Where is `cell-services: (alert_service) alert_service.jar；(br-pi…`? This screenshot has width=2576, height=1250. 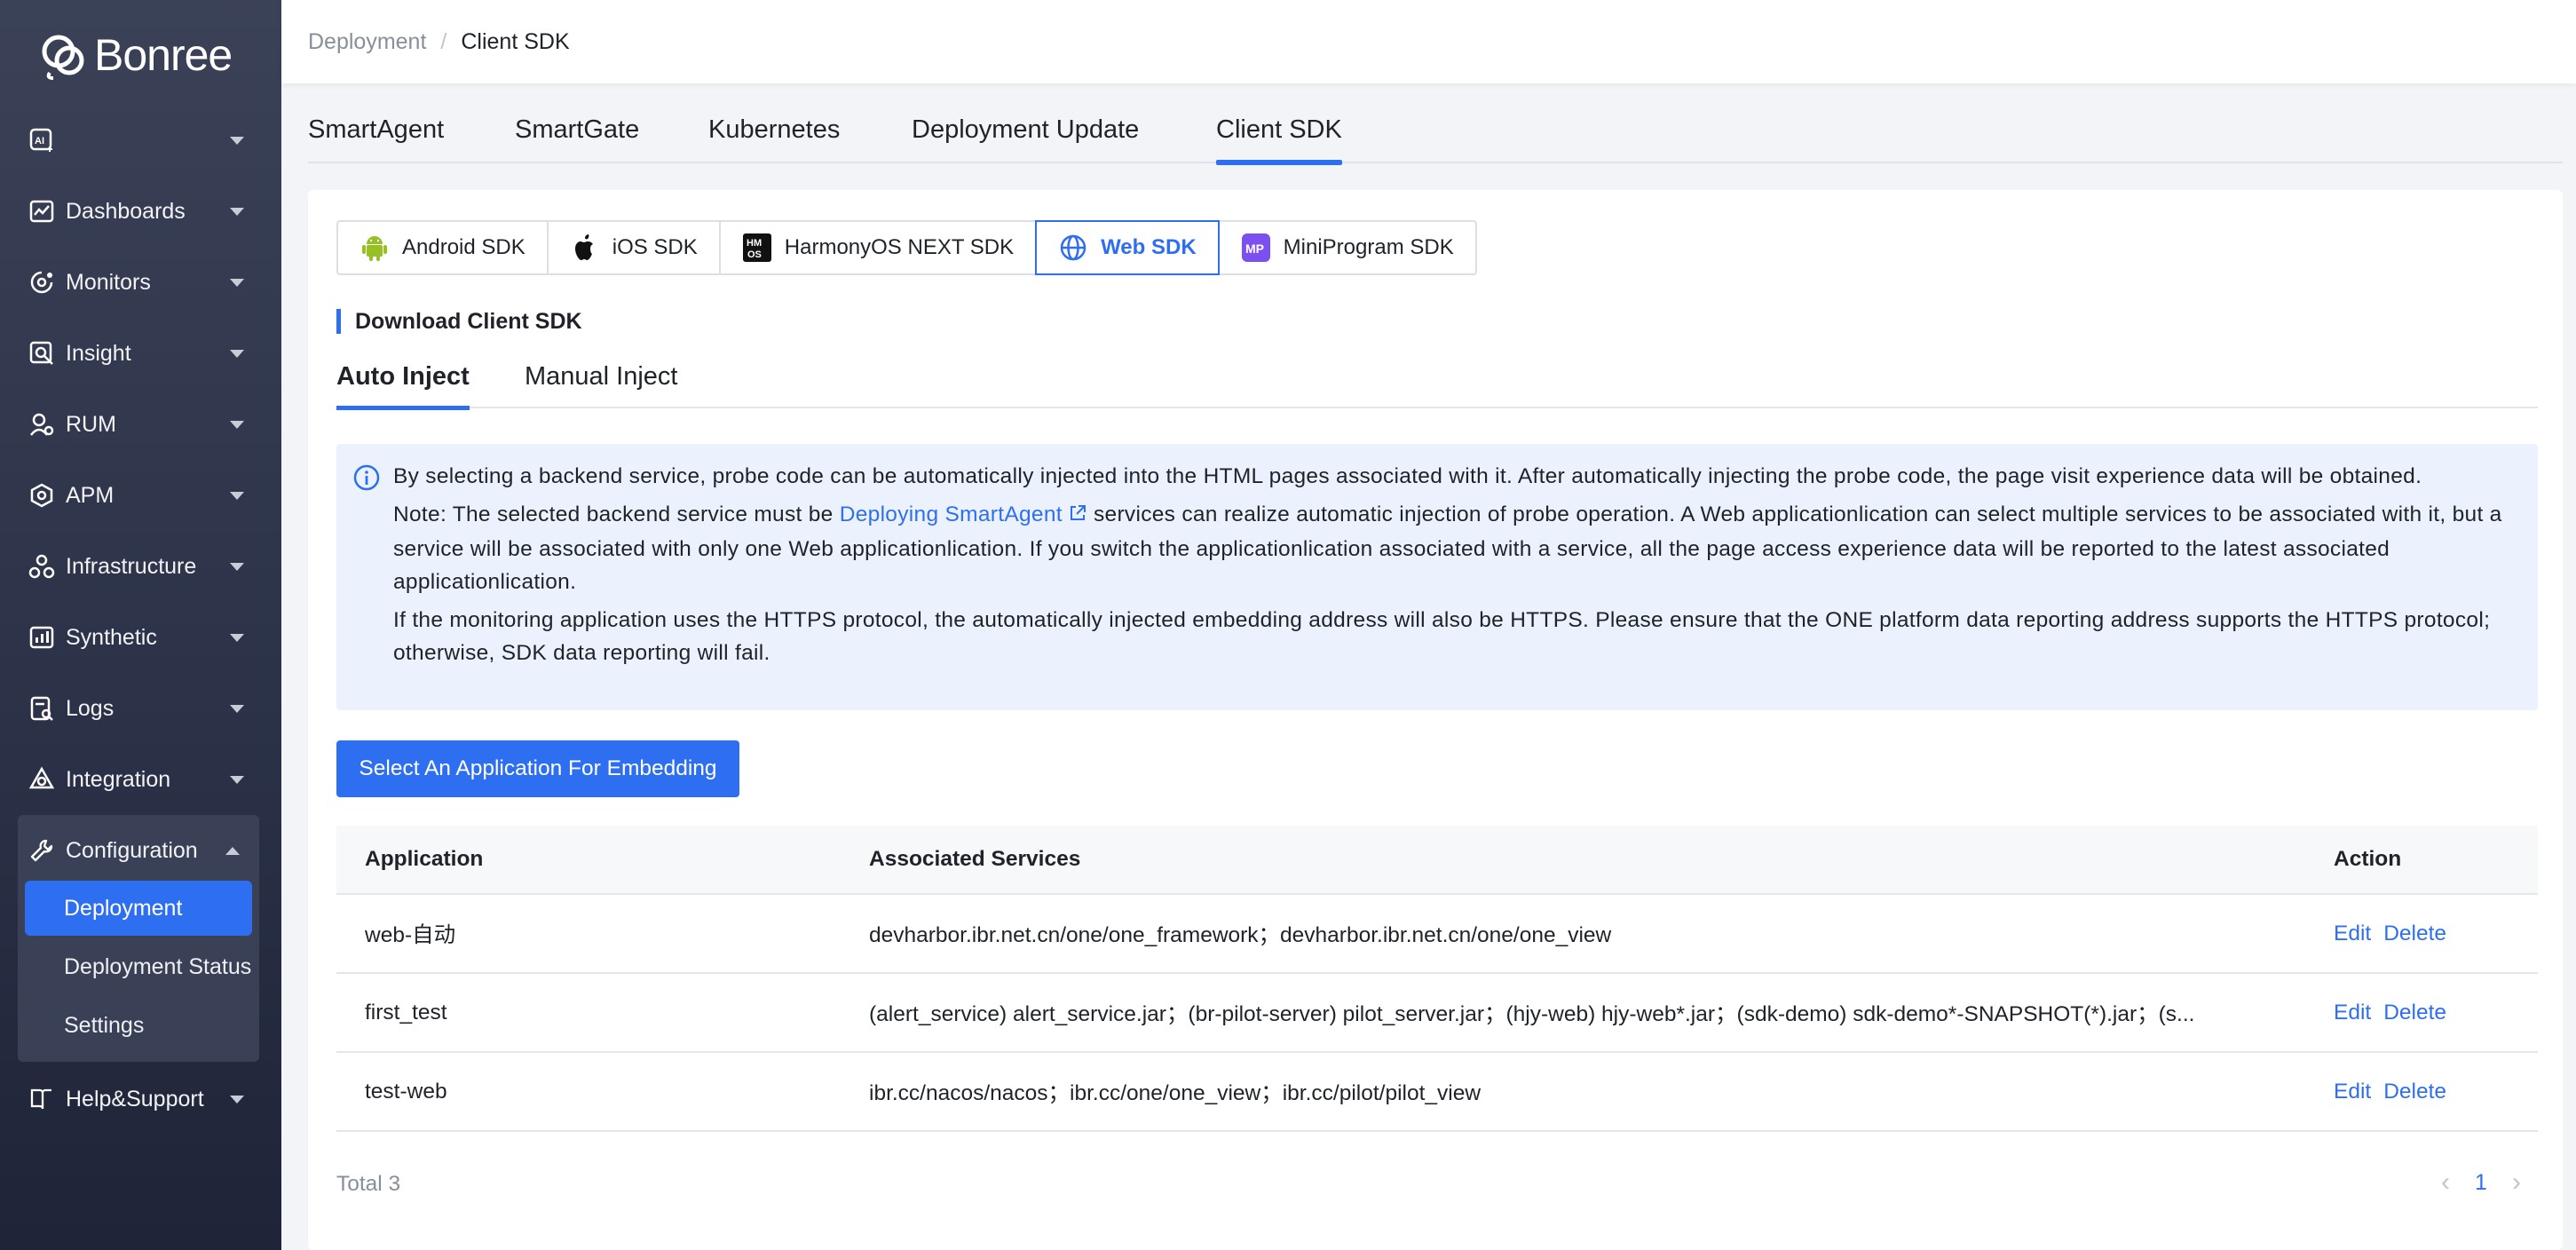
cell-services: (alert_service) alert_service.jar；(br-pi… is located at coordinates (1532, 1014).